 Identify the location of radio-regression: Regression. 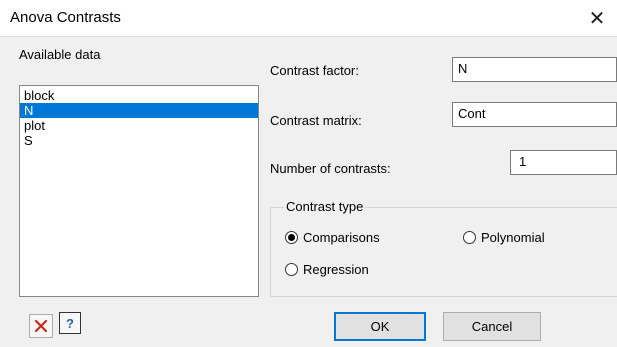
(327, 269).